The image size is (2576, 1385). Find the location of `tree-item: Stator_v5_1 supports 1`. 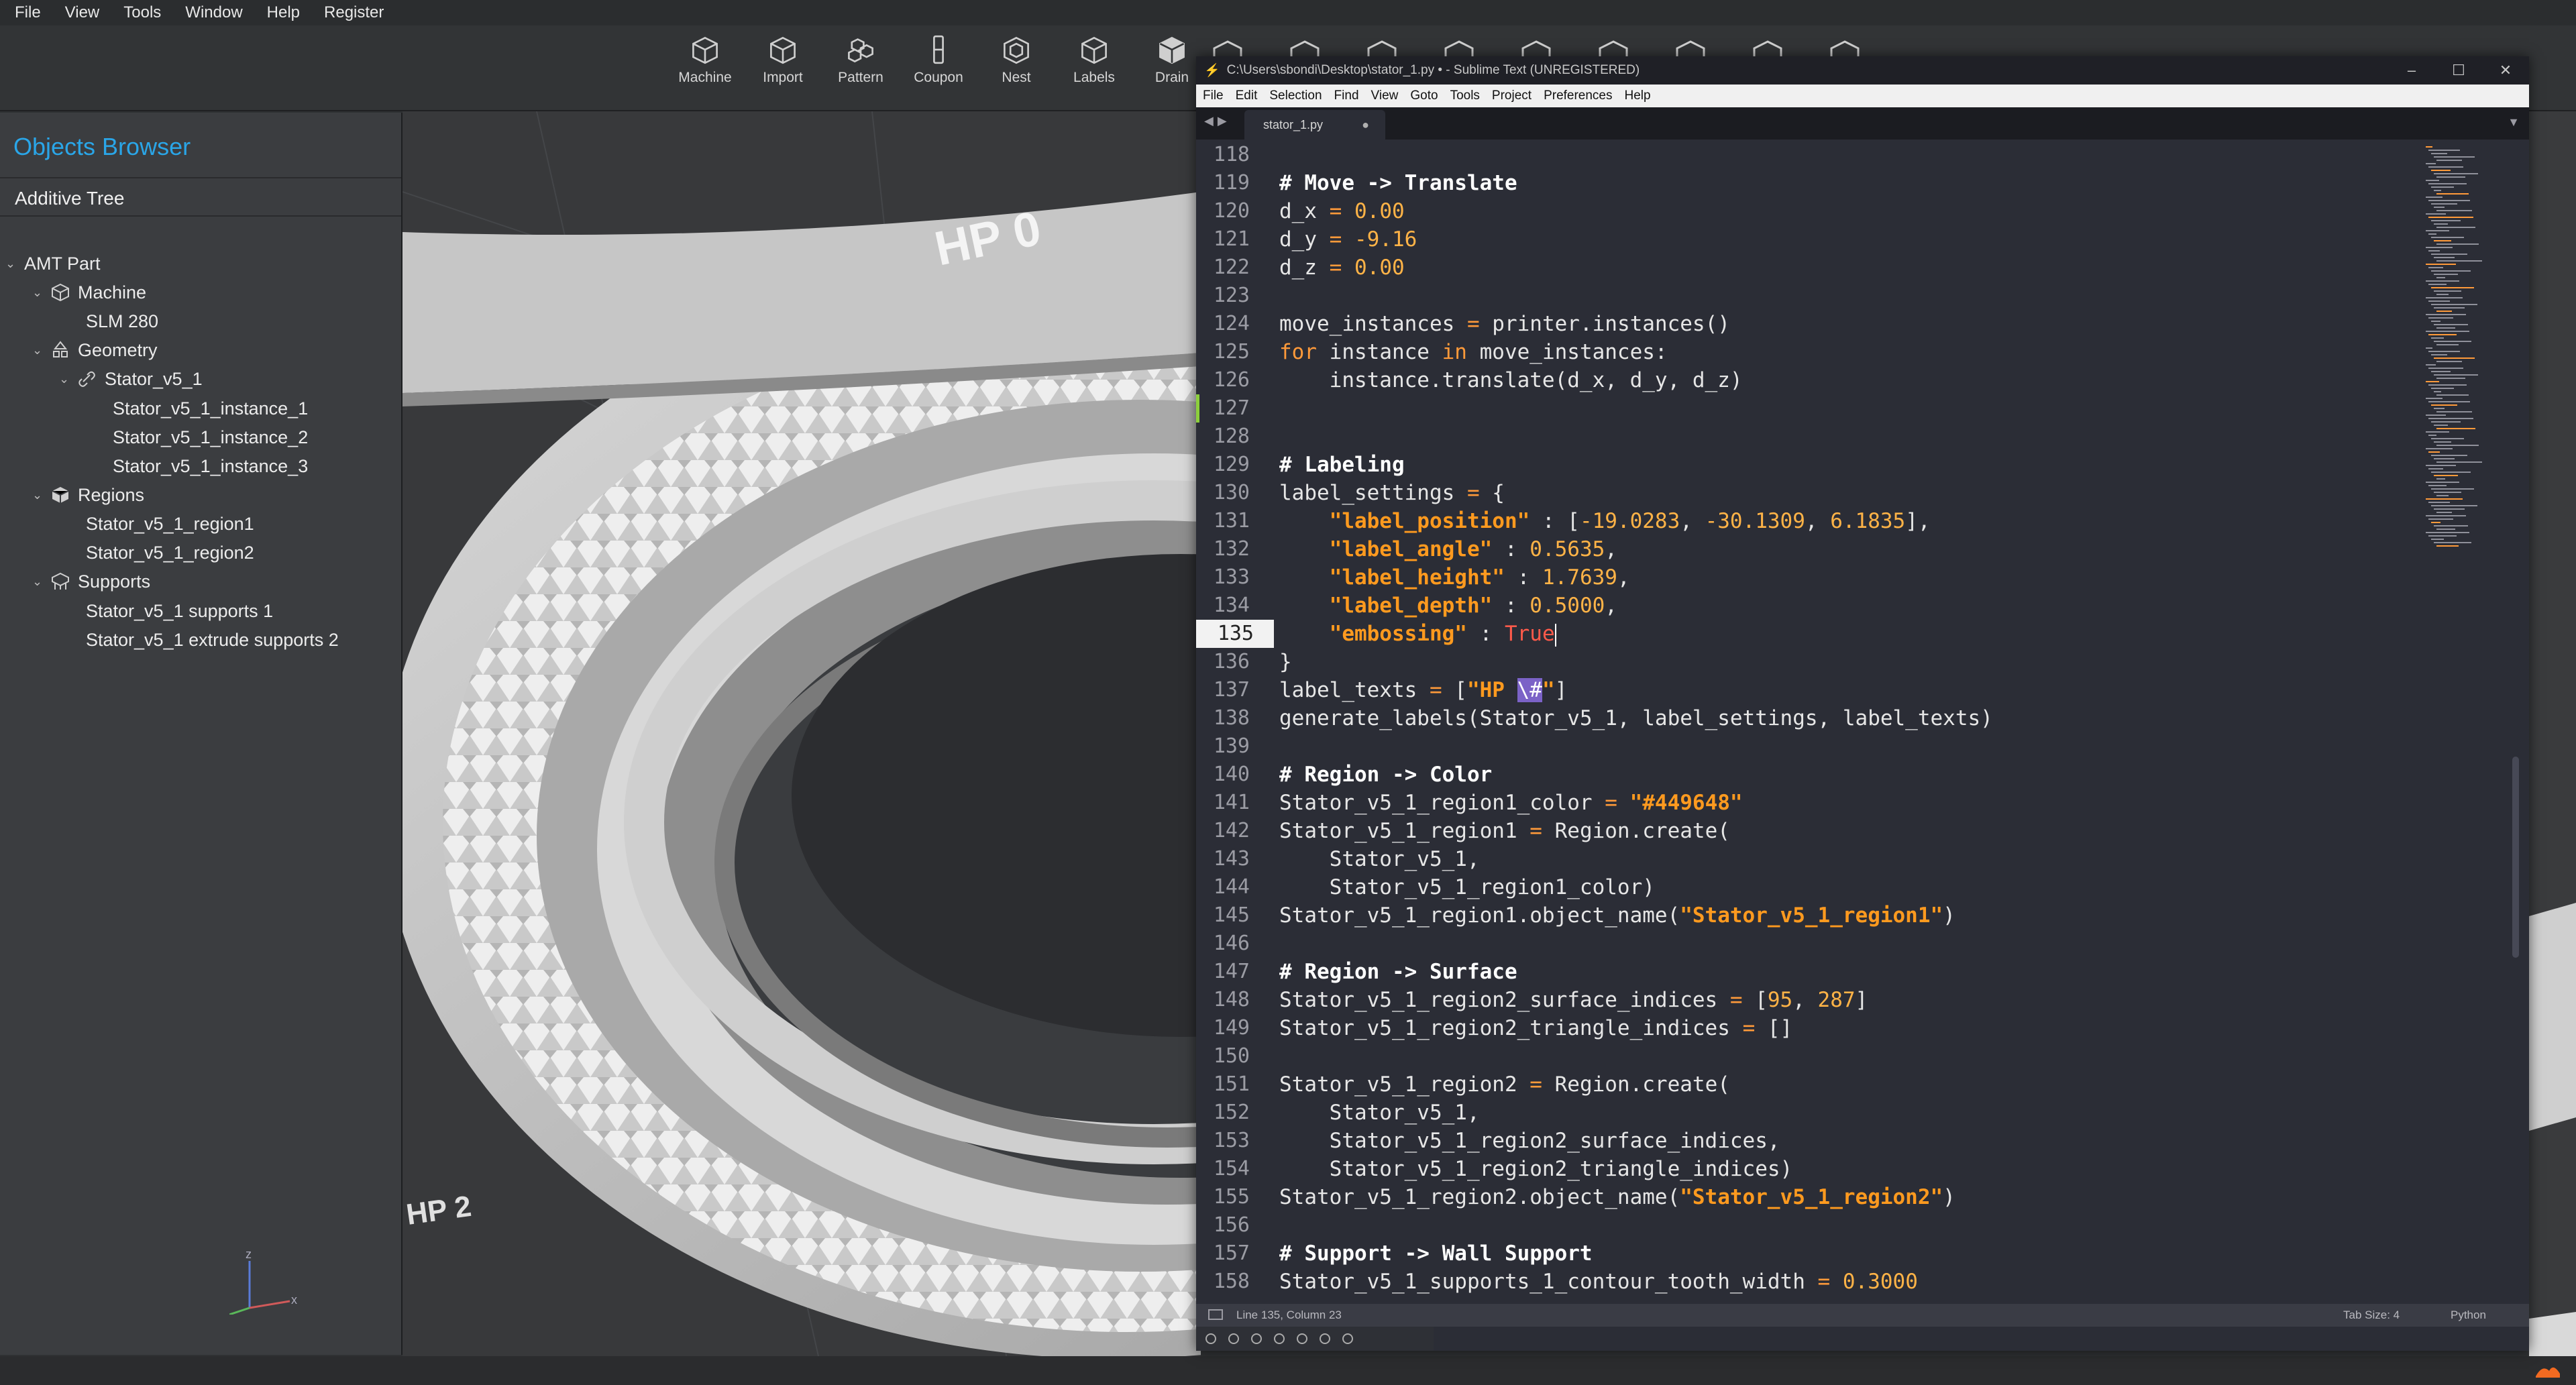

tree-item: Stator_v5_1 supports 1 is located at coordinates (179, 611).